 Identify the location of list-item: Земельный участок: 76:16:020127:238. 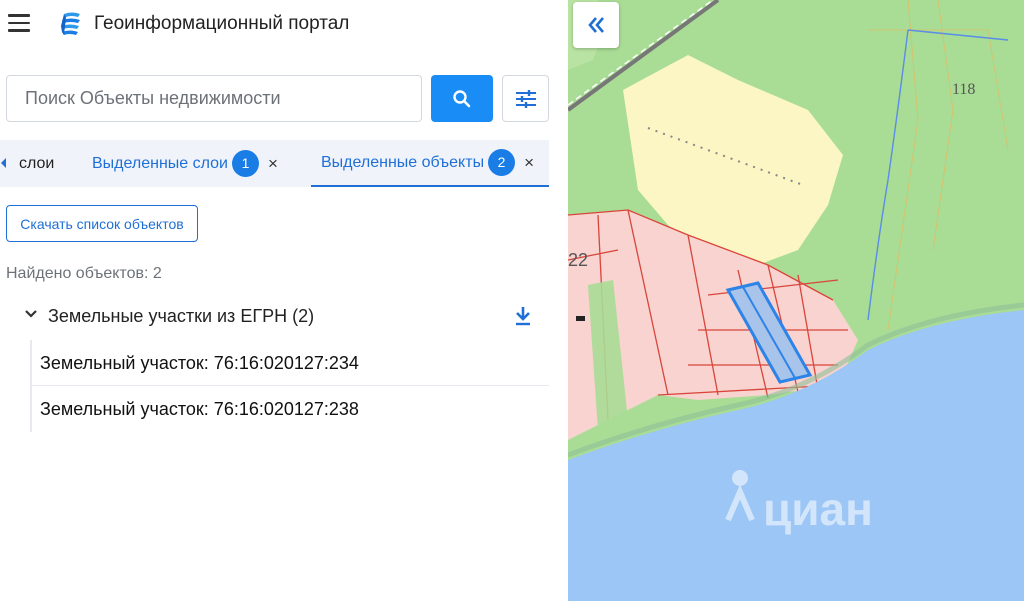
(289, 409).